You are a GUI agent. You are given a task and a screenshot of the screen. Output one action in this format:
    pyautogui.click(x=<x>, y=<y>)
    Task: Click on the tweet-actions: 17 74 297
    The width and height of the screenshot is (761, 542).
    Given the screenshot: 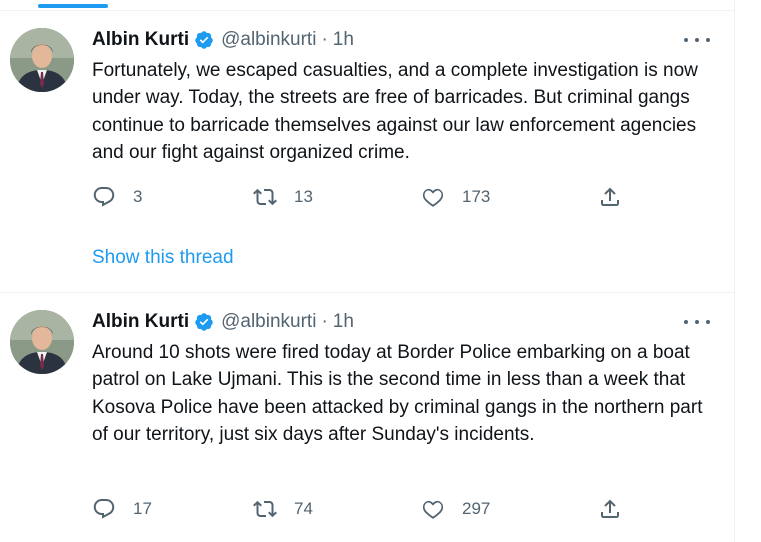 What is the action you would take?
    pyautogui.click(x=362, y=509)
    